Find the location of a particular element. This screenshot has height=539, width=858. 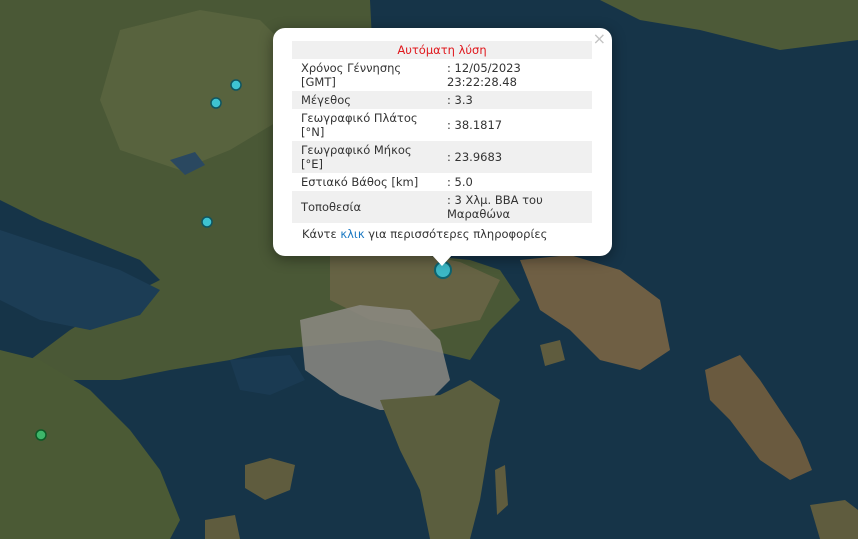

location-value: : 3 Χλμ. ΒΒΑ του Μαραθώνα is located at coordinates (515, 207).